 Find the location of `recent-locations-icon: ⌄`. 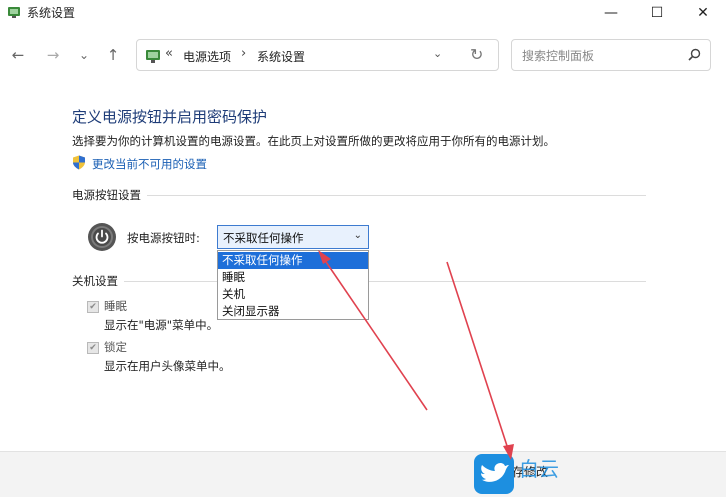

recent-locations-icon: ⌄ is located at coordinates (84, 55).